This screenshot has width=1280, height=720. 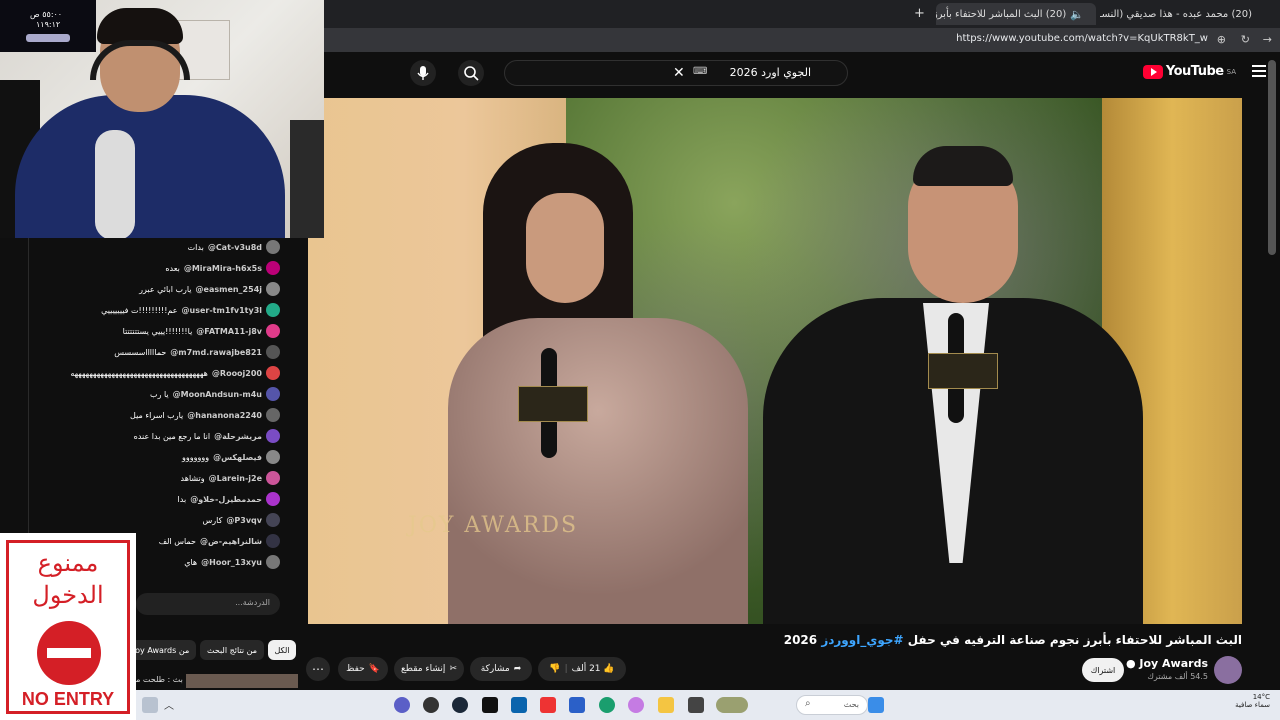 I want to click on chip-joy-awards: من Joy Awards, so click(x=161, y=650).